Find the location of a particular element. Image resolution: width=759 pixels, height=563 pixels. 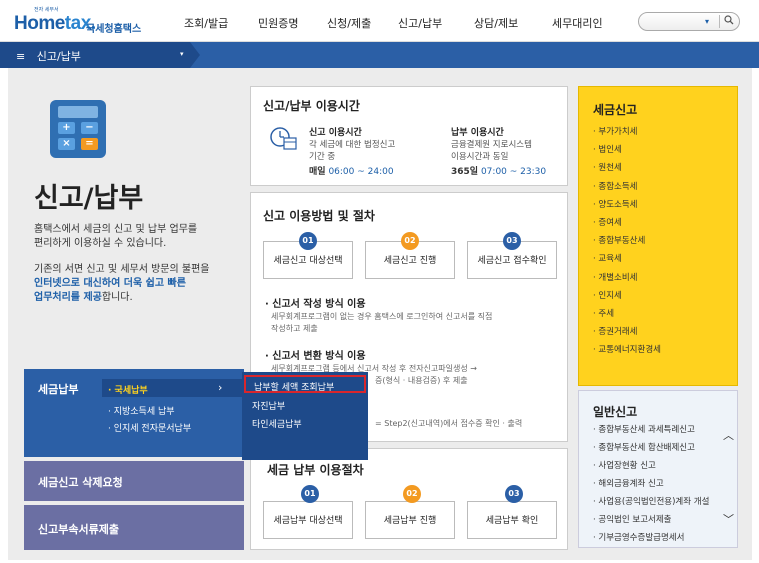

tax-report-item-income: · 종합소득세 is located at coordinates (627, 189).